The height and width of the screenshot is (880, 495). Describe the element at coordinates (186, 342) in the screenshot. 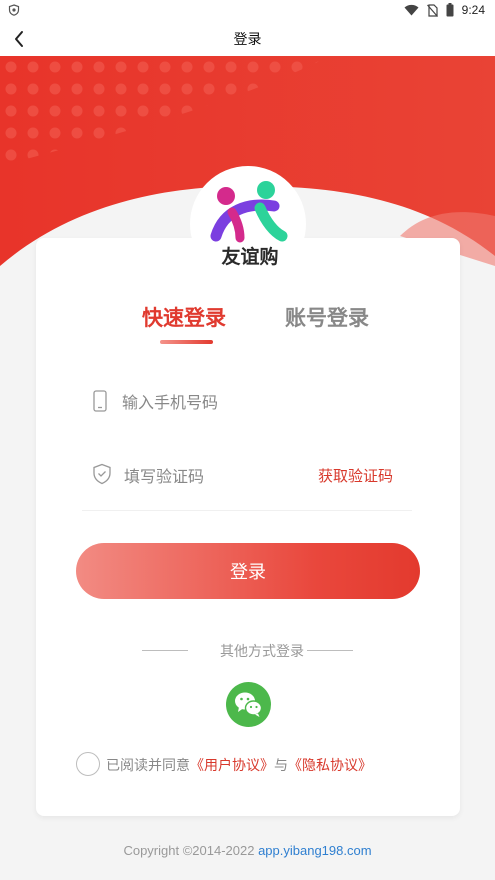

I see `active-tab-indicator` at that location.